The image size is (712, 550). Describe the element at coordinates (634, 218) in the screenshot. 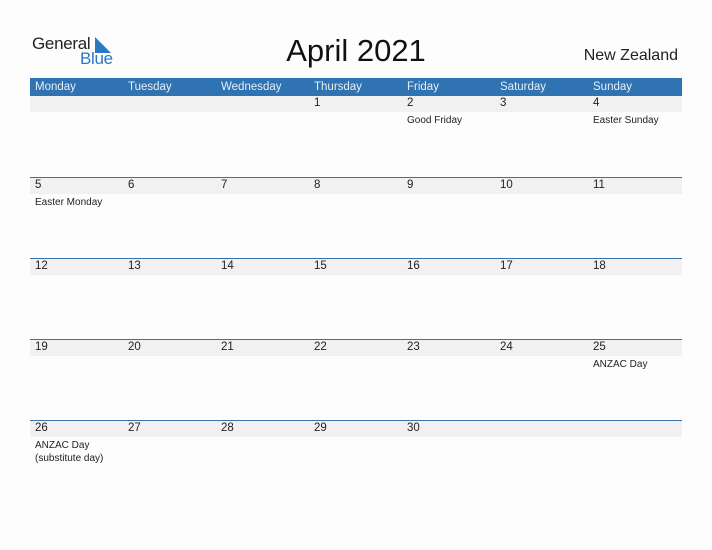

I see `day-cell: 11` at that location.